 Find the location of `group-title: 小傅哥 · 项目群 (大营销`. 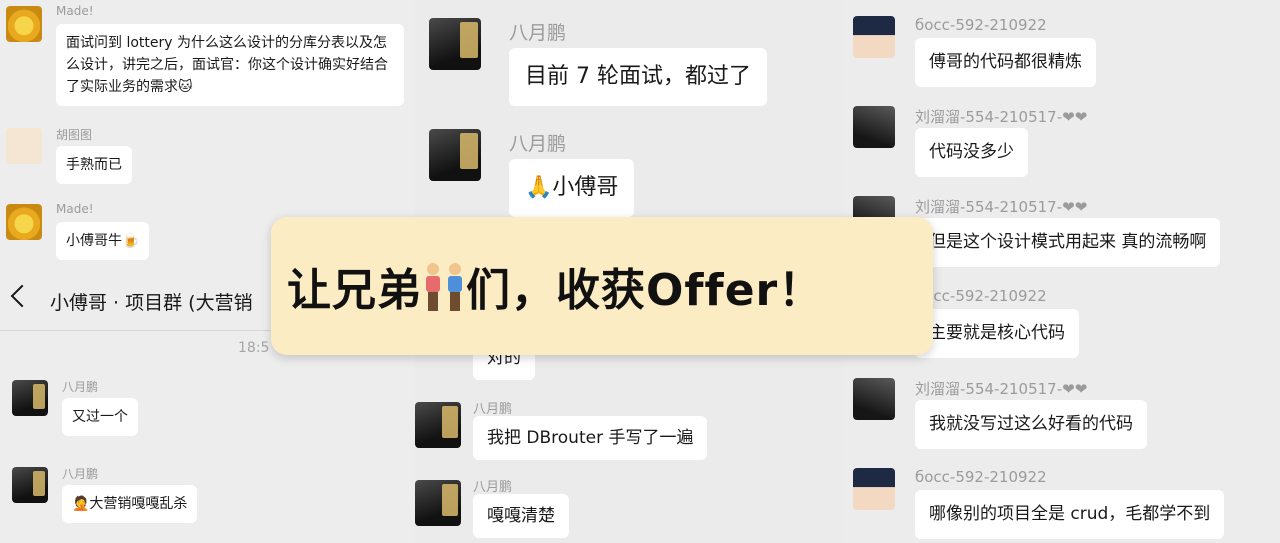

group-title: 小傅哥 · 项目群 (大营销 is located at coordinates (151, 303).